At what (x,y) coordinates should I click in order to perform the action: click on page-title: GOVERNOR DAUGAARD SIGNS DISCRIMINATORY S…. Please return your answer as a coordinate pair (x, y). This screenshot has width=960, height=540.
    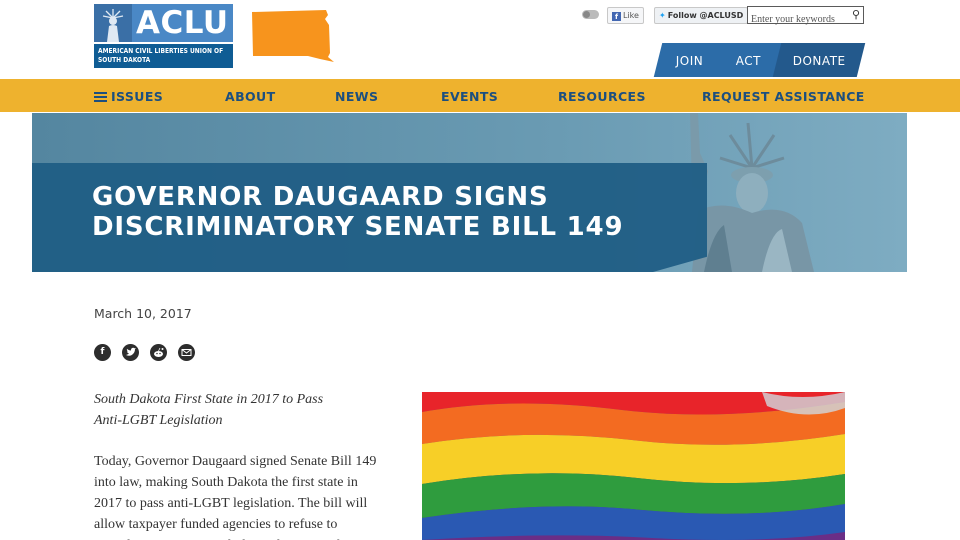
    Looking at the image, I should click on (358, 212).